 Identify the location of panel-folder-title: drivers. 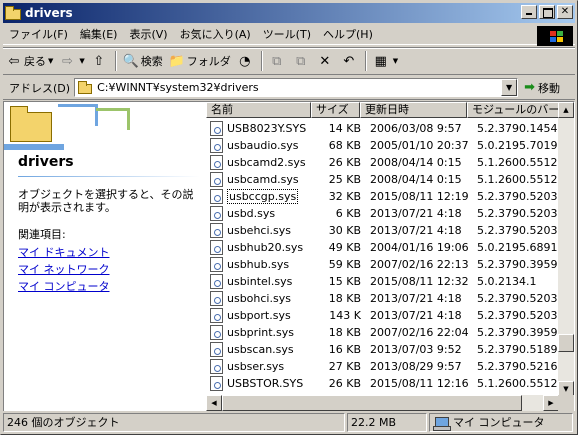
(46, 162).